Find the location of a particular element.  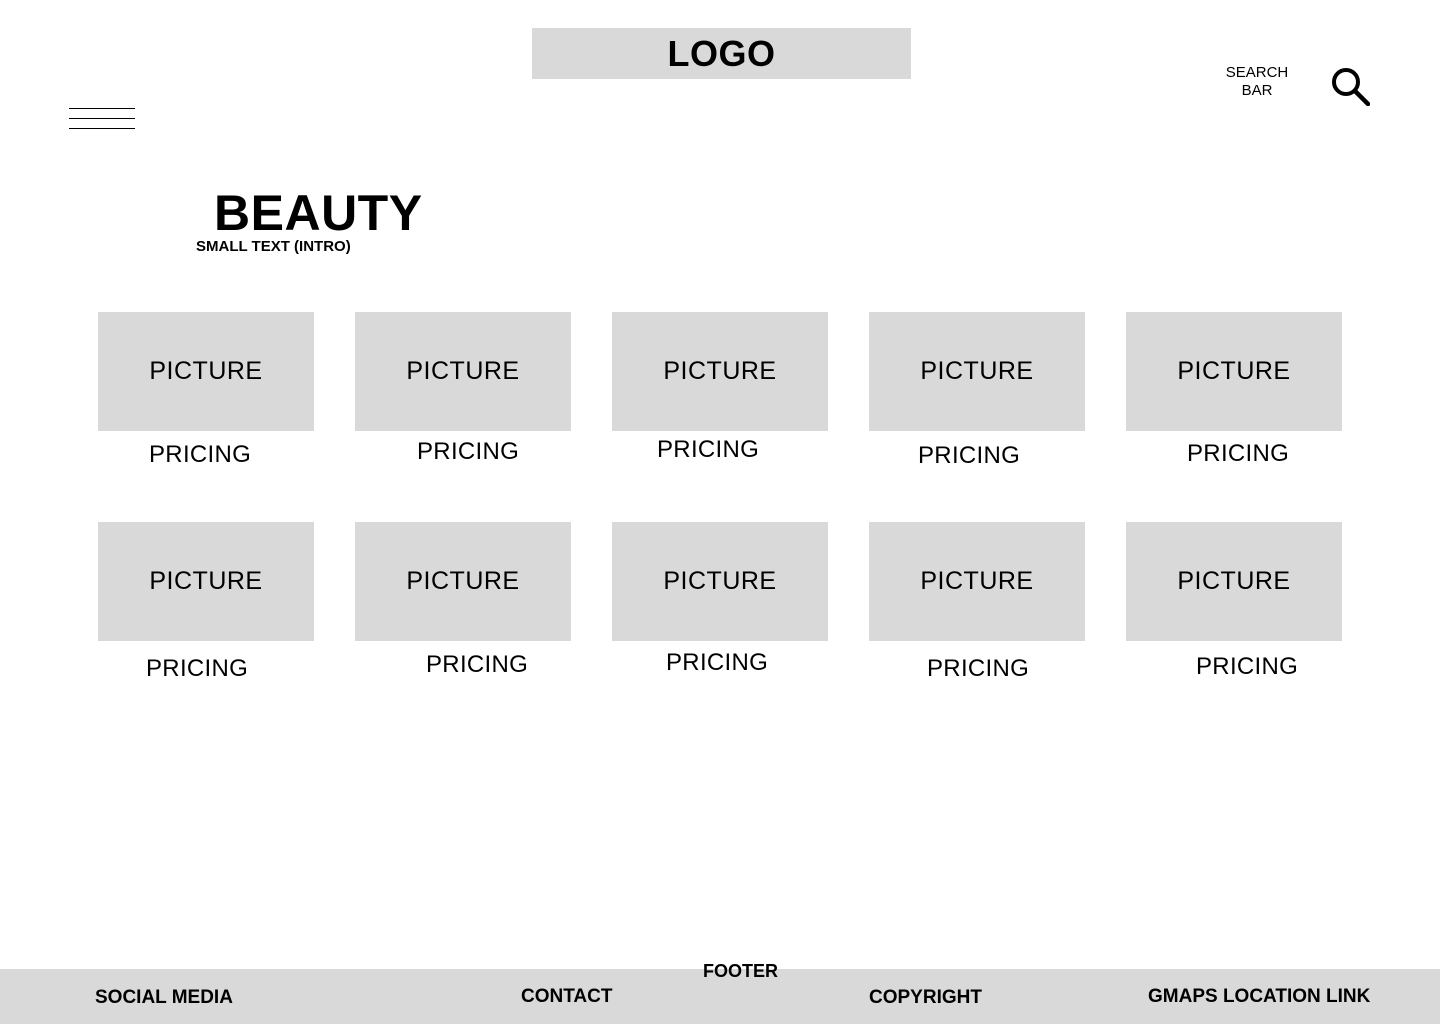

search-bar: SEARCH BAR is located at coordinates (1257, 82).